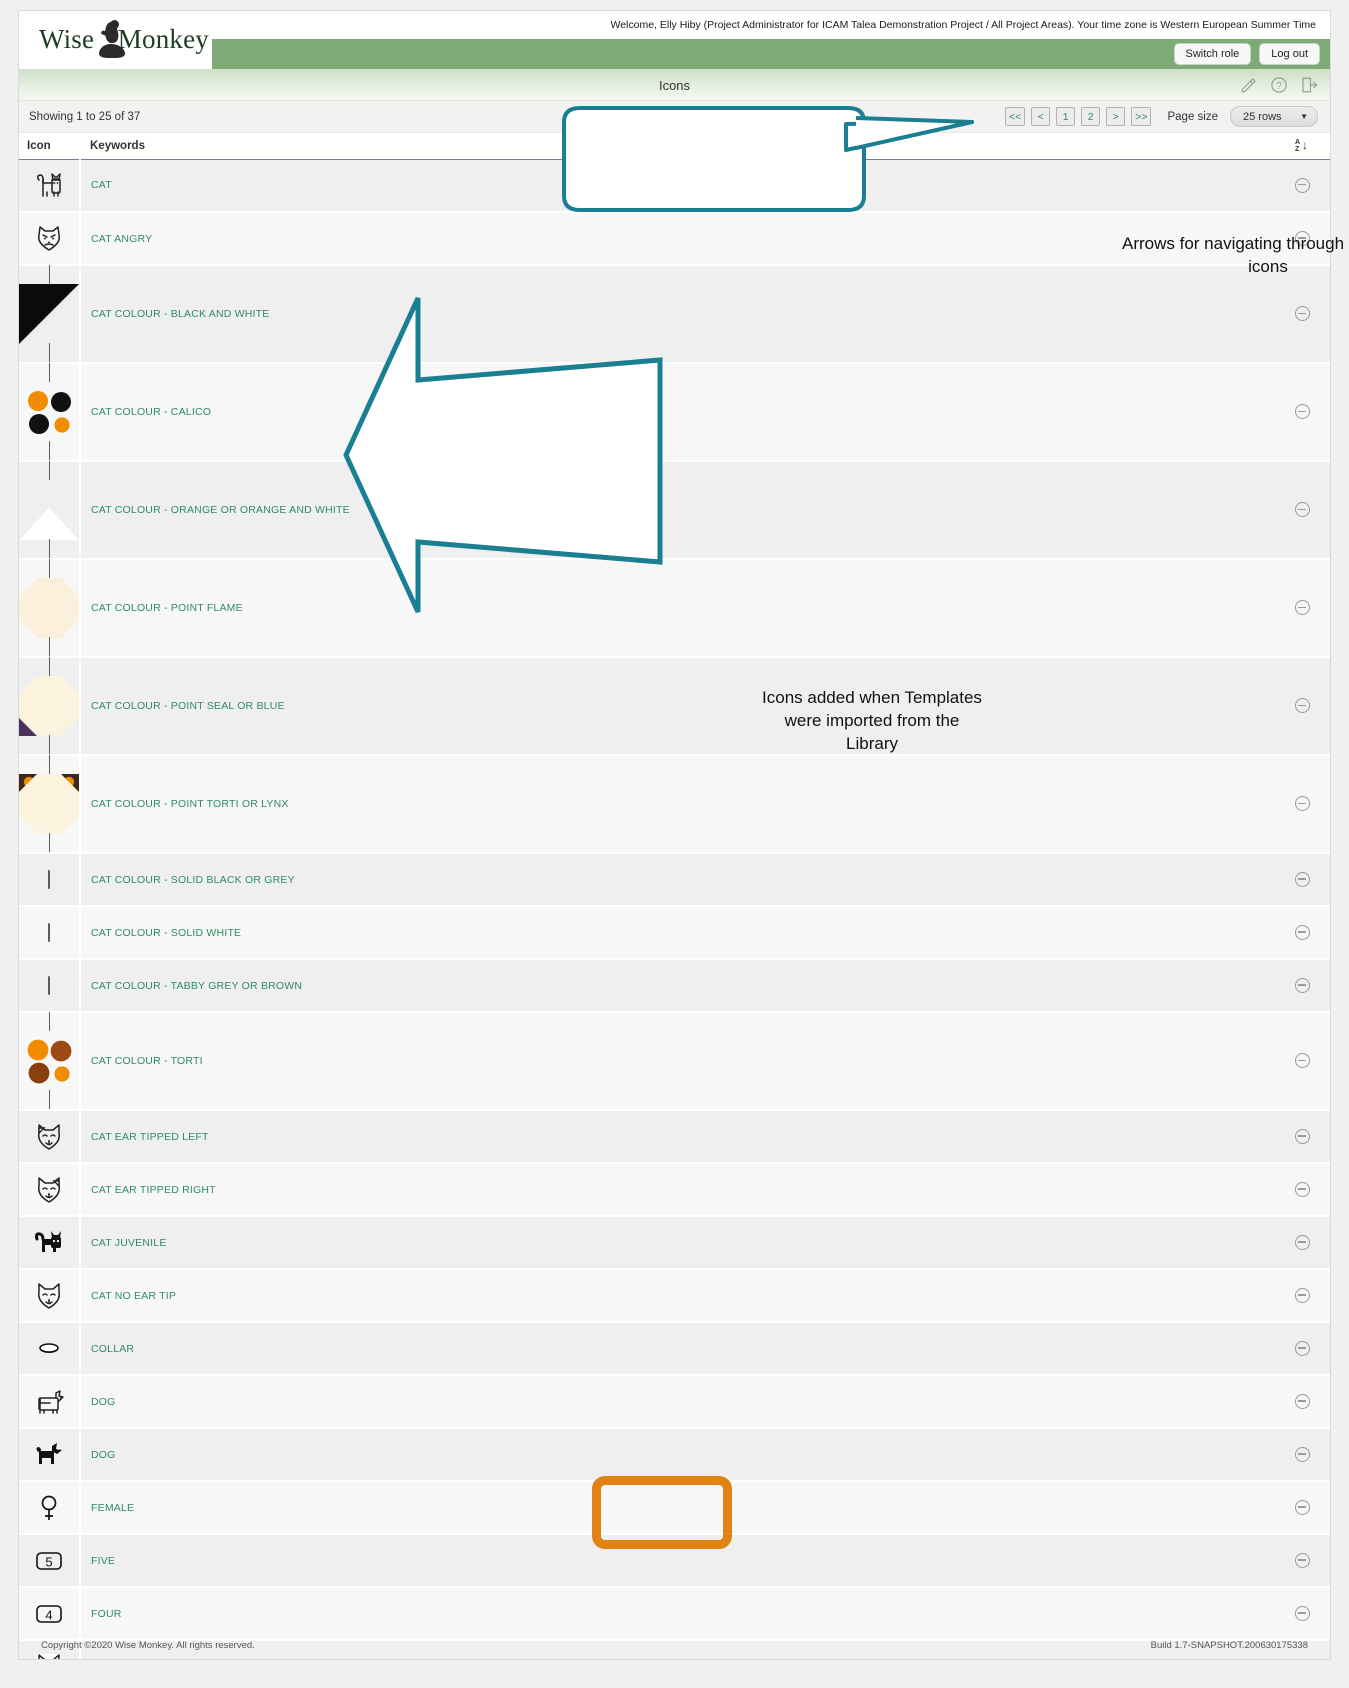 This screenshot has height=1688, width=1349. I want to click on table-row: COLLAR, so click(674, 1349).